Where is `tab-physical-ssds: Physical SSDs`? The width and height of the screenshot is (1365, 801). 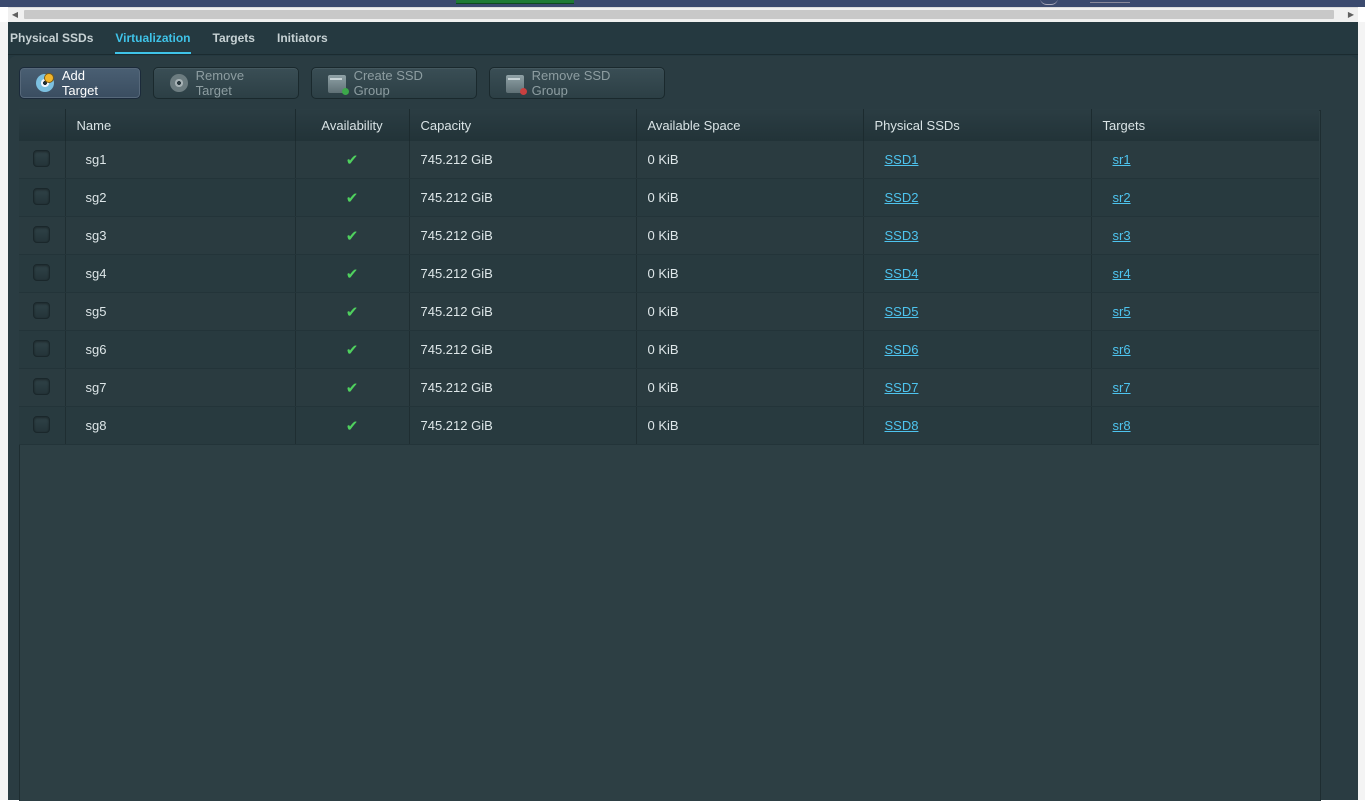 tab-physical-ssds: Physical SSDs is located at coordinates (51, 42).